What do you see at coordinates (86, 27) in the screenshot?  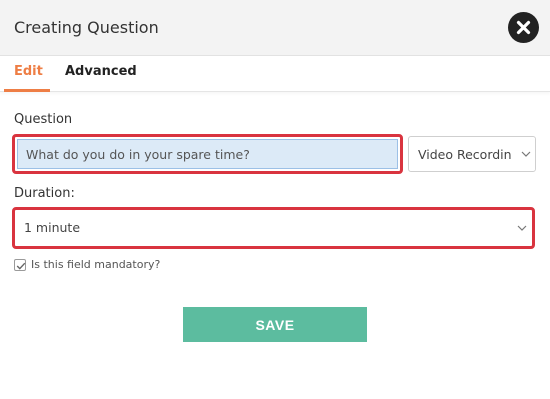 I see `dialog-title: Creating Question` at bounding box center [86, 27].